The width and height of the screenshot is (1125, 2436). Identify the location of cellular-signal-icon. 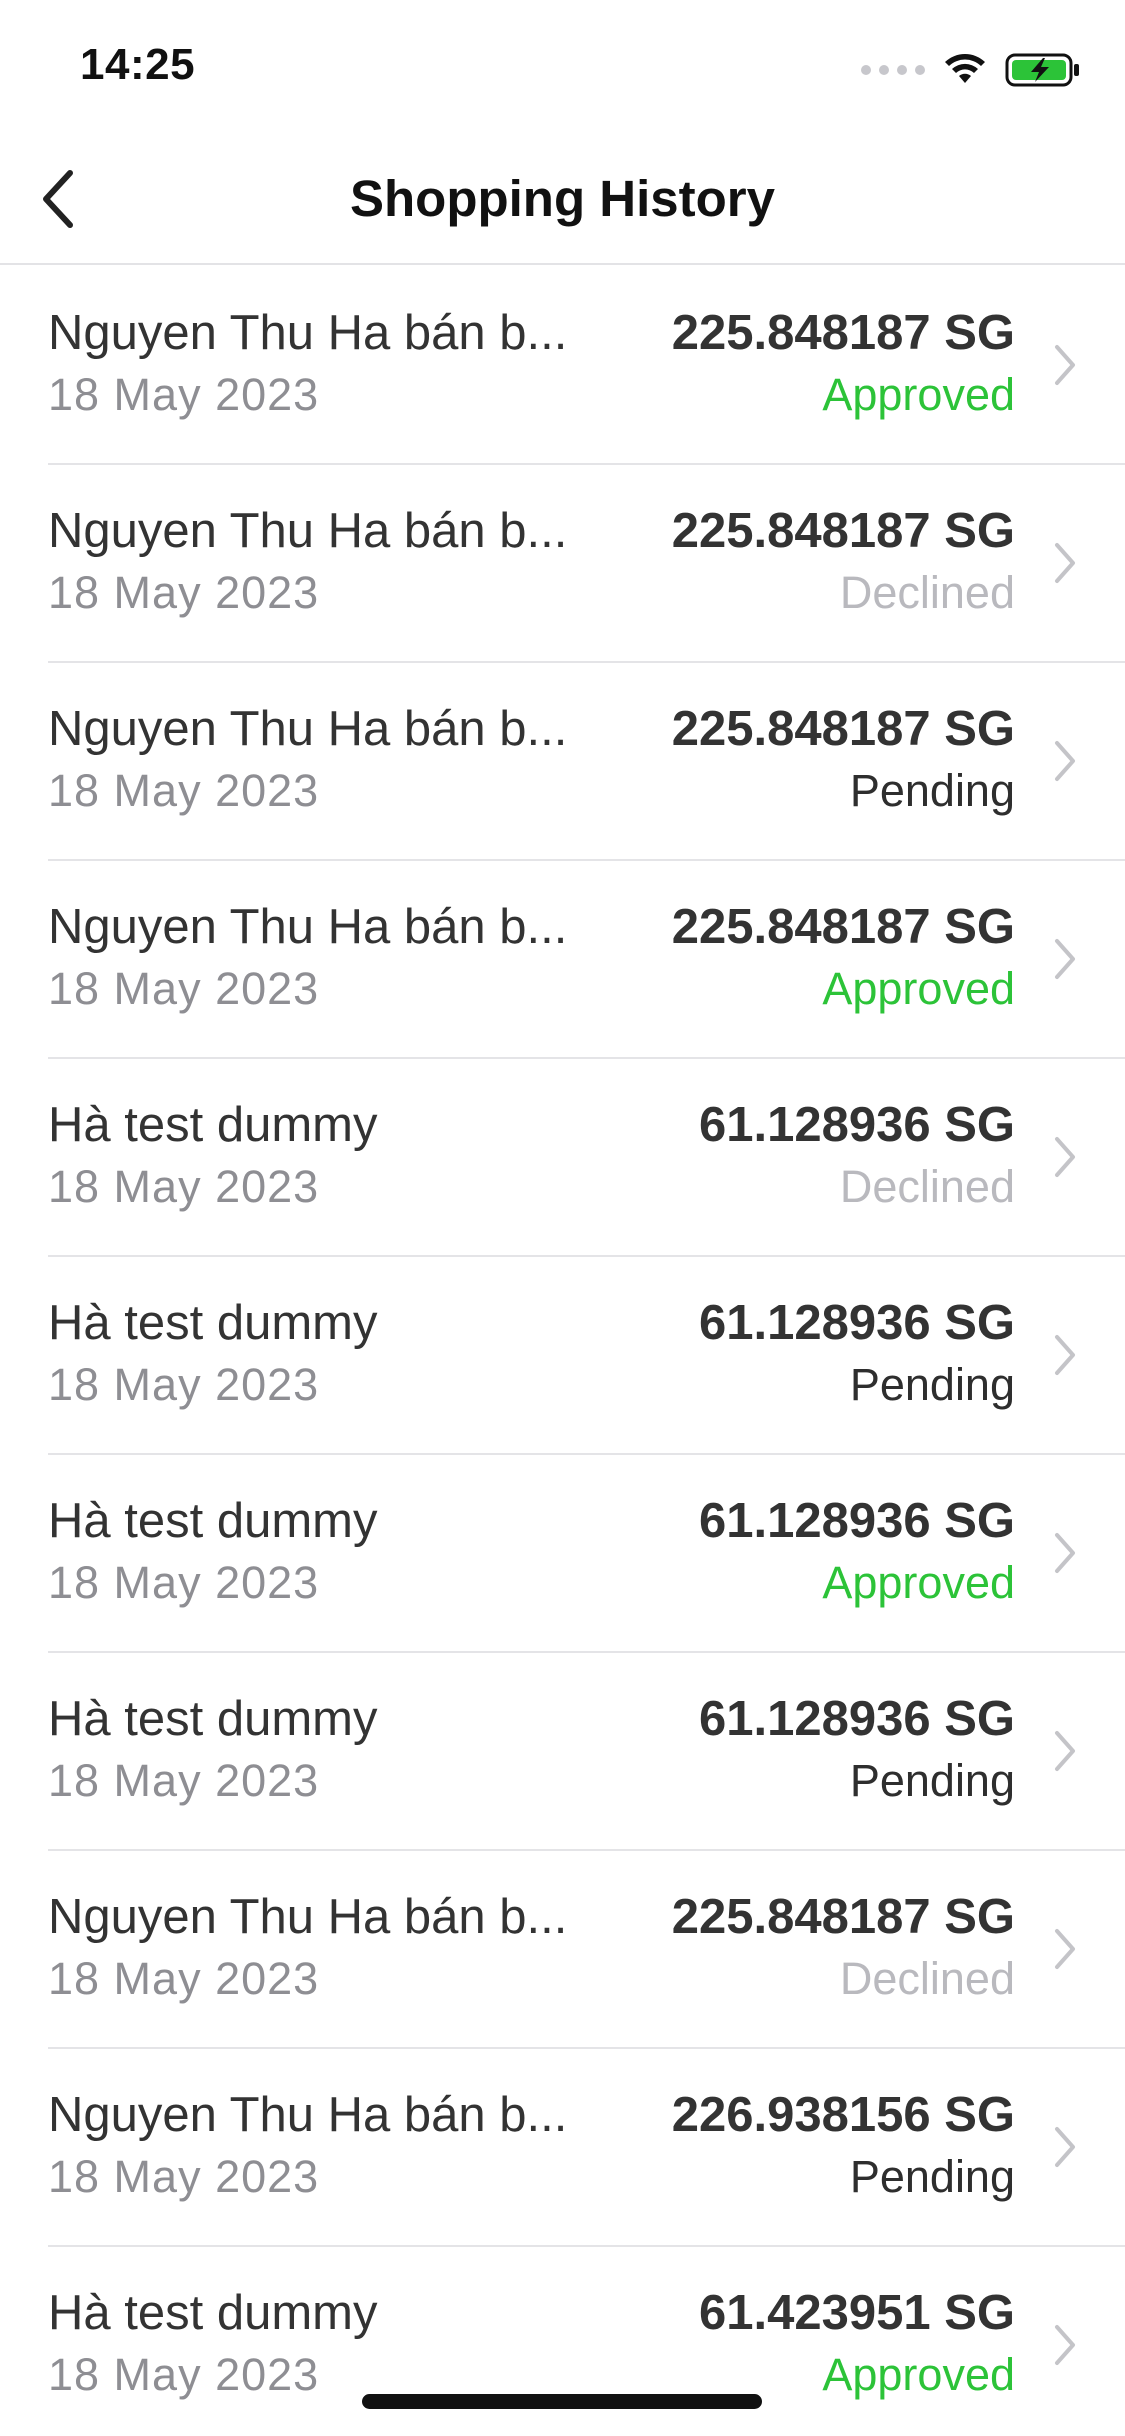
(893, 70).